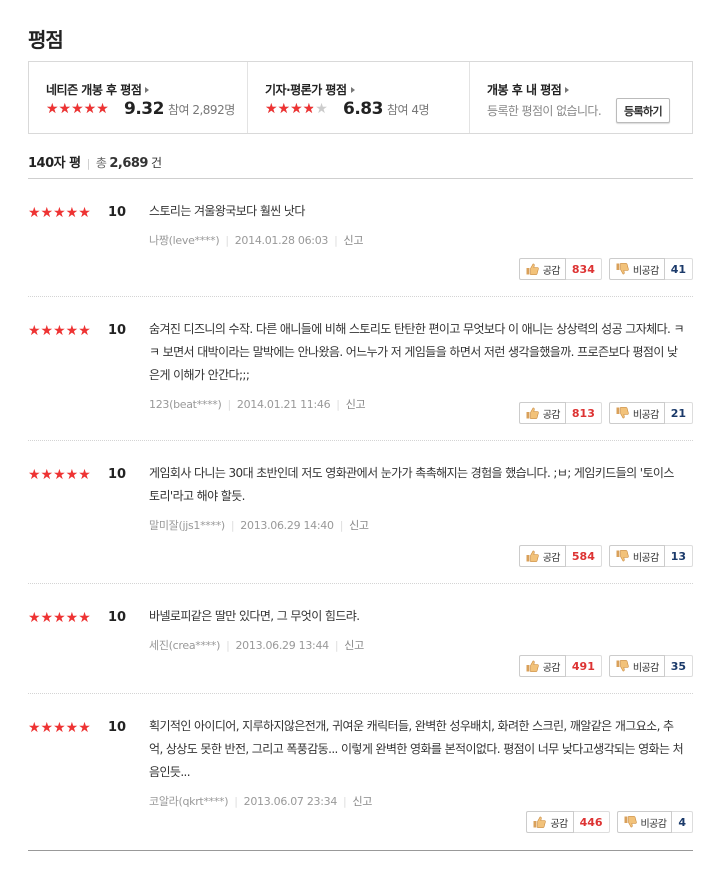 The width and height of the screenshot is (720, 878). What do you see at coordinates (101, 163) in the screenshot?
I see `total-label: 총` at bounding box center [101, 163].